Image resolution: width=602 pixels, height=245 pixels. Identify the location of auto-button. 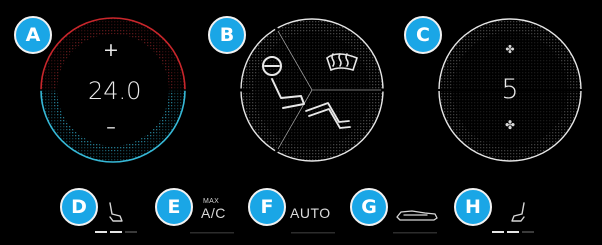
(314, 216).